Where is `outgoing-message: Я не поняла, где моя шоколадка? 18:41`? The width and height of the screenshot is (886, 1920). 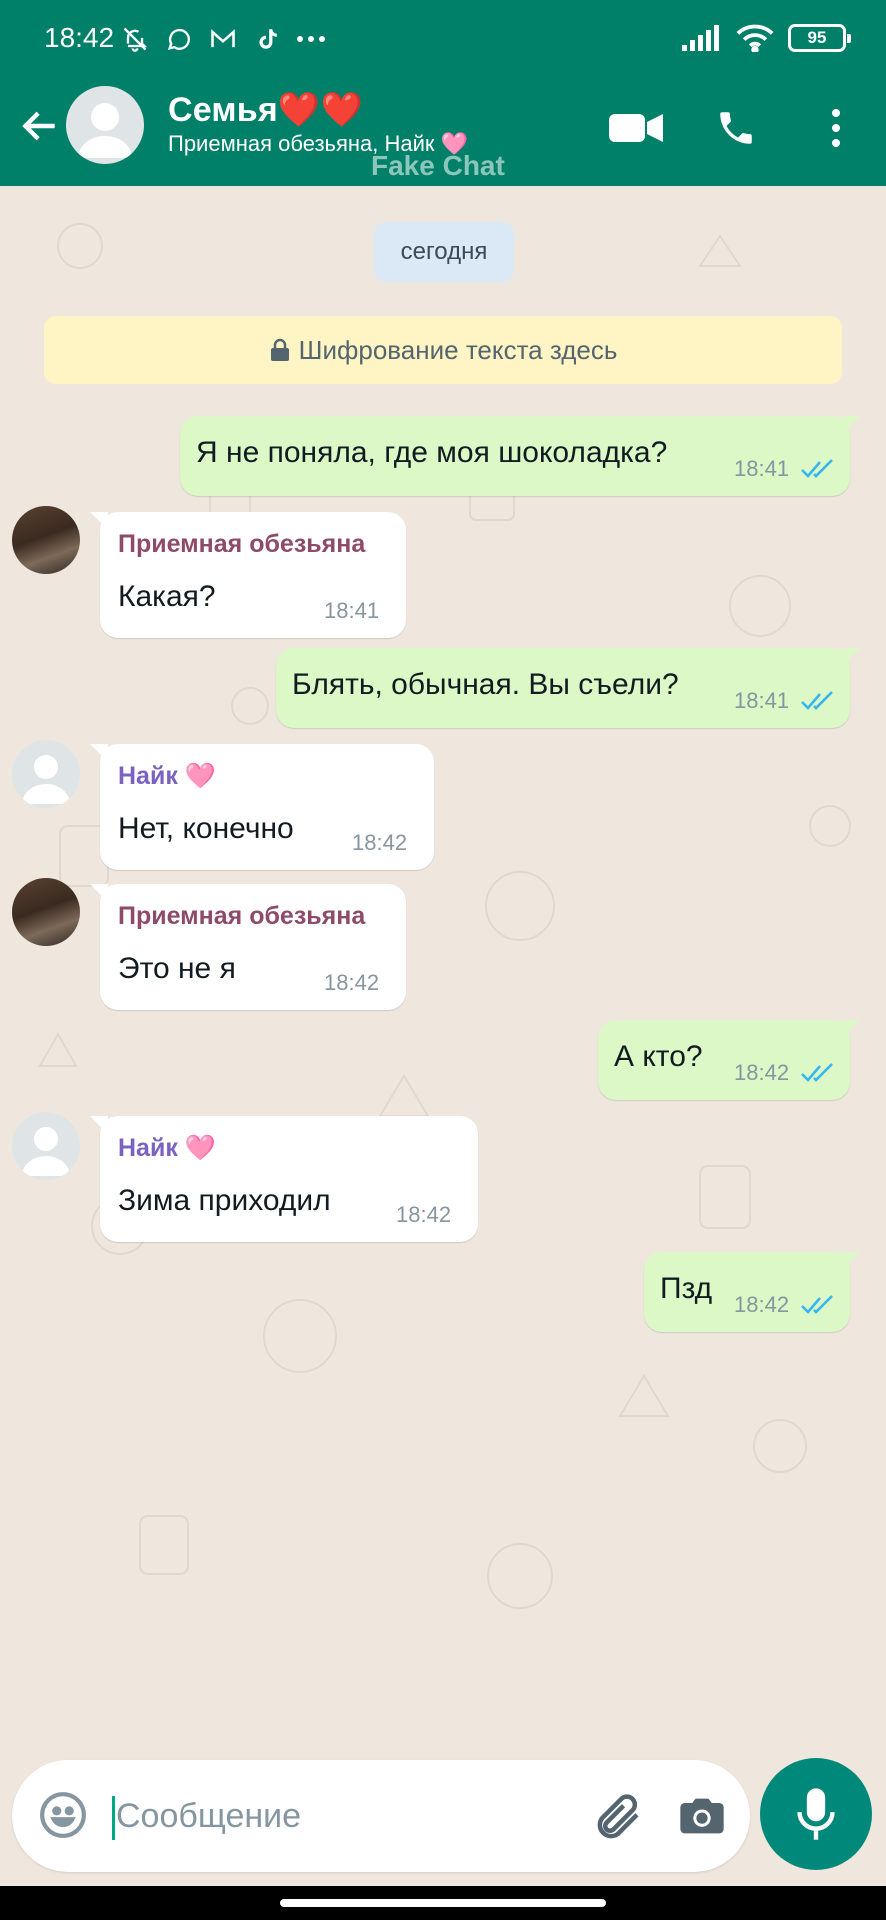 outgoing-message: Я не поняла, где моя шоколадка? 18:41 is located at coordinates (520, 456).